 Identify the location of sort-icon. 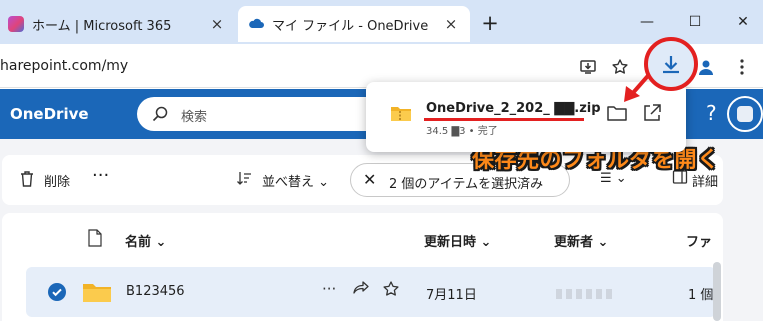
(244, 180).